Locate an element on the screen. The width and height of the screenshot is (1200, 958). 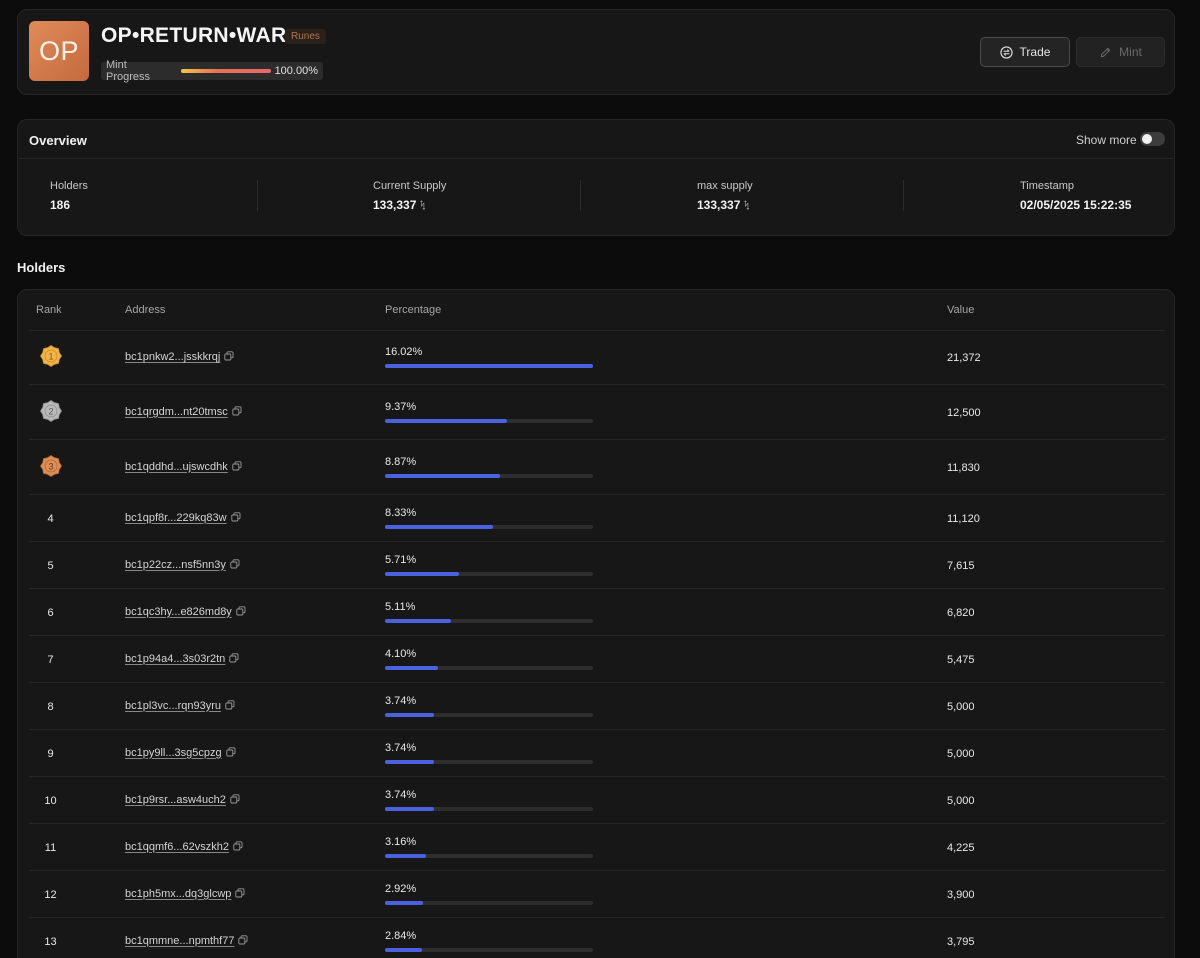
rank-value: 3 is located at coordinates (50, 466).